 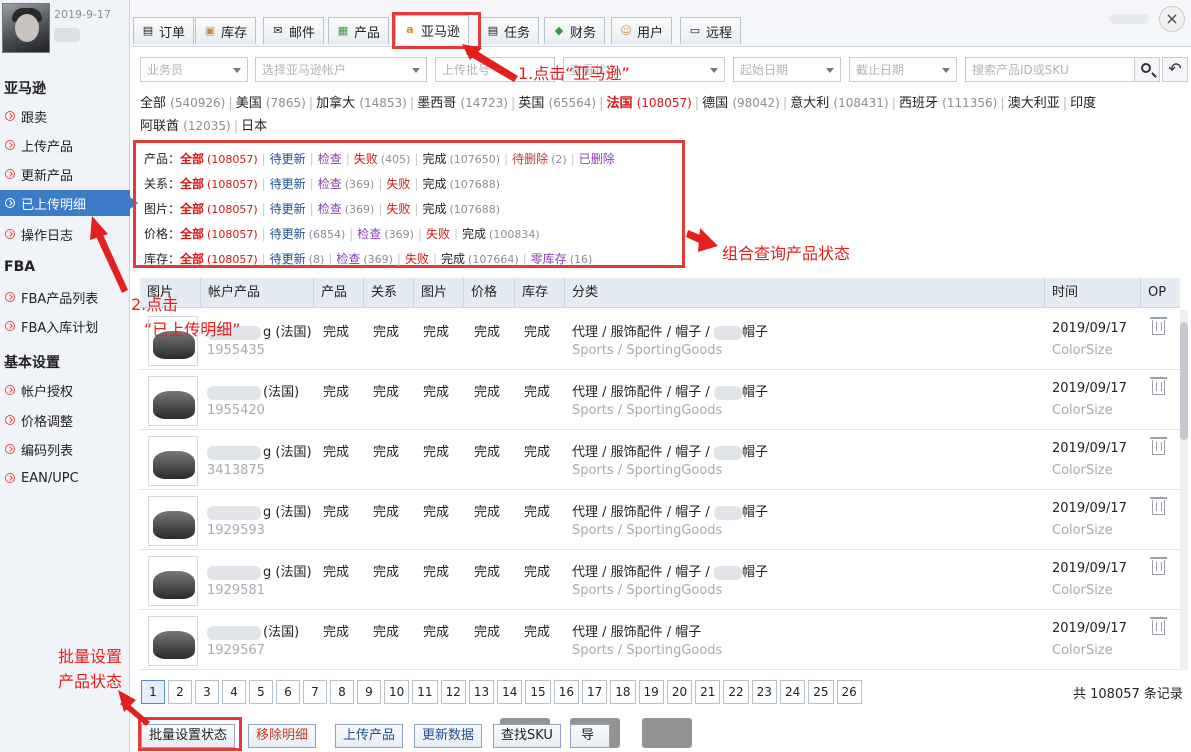 I want to click on page-button: 10, so click(x=397, y=692).